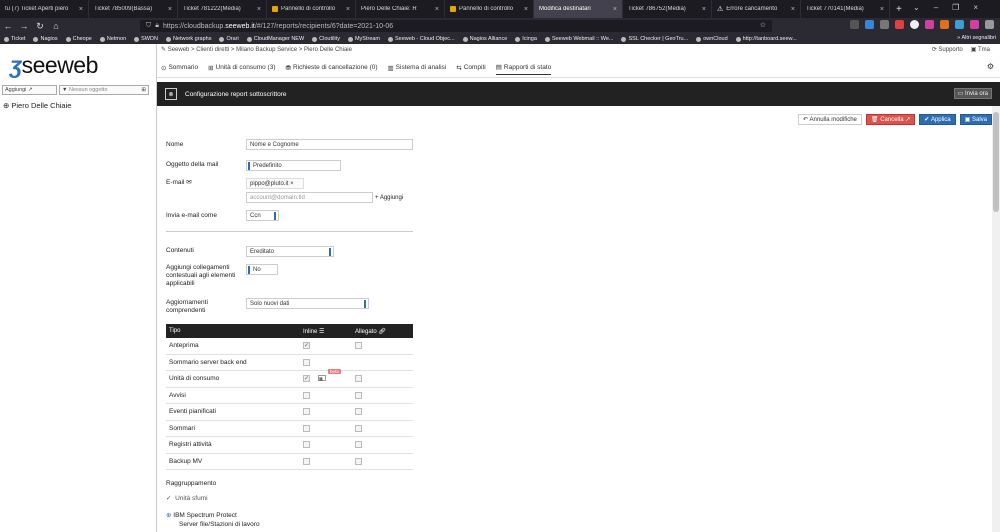 The height and width of the screenshot is (532, 1000). Describe the element at coordinates (712, 39) in the screenshot. I see `bookmark-item: ownCloud` at that location.